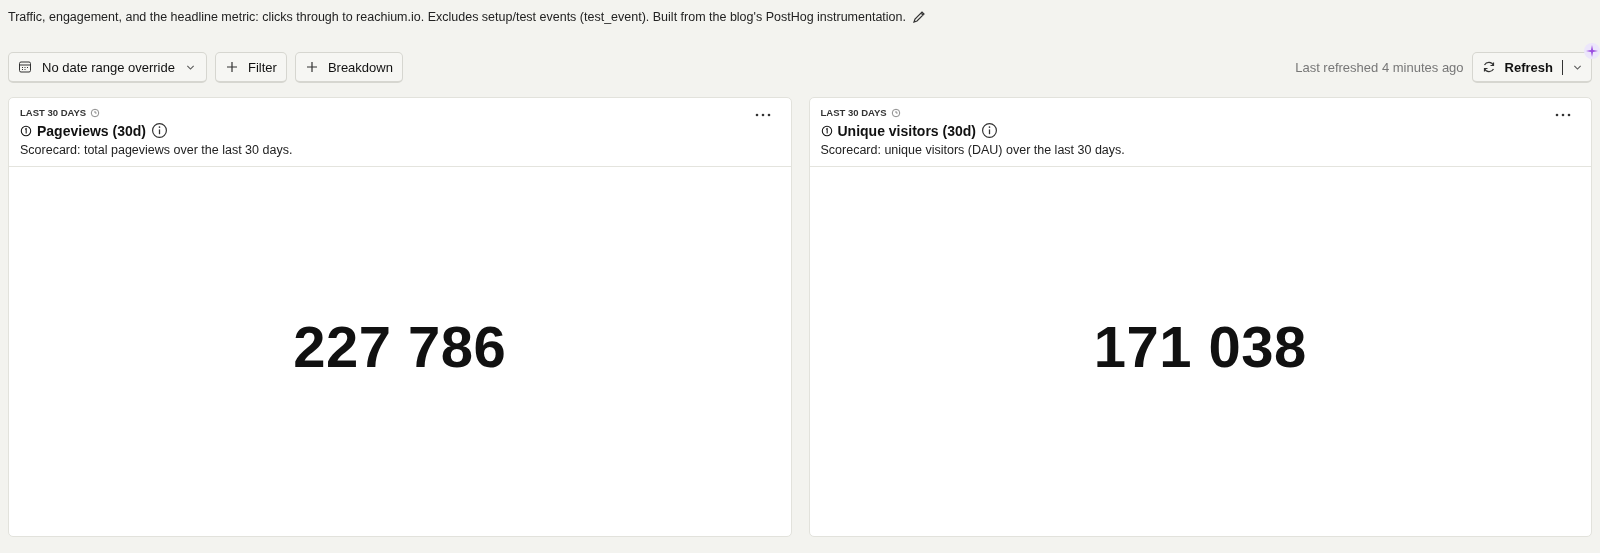 The height and width of the screenshot is (553, 1600). What do you see at coordinates (400, 346) in the screenshot?
I see `scorecard-value: 227 786` at bounding box center [400, 346].